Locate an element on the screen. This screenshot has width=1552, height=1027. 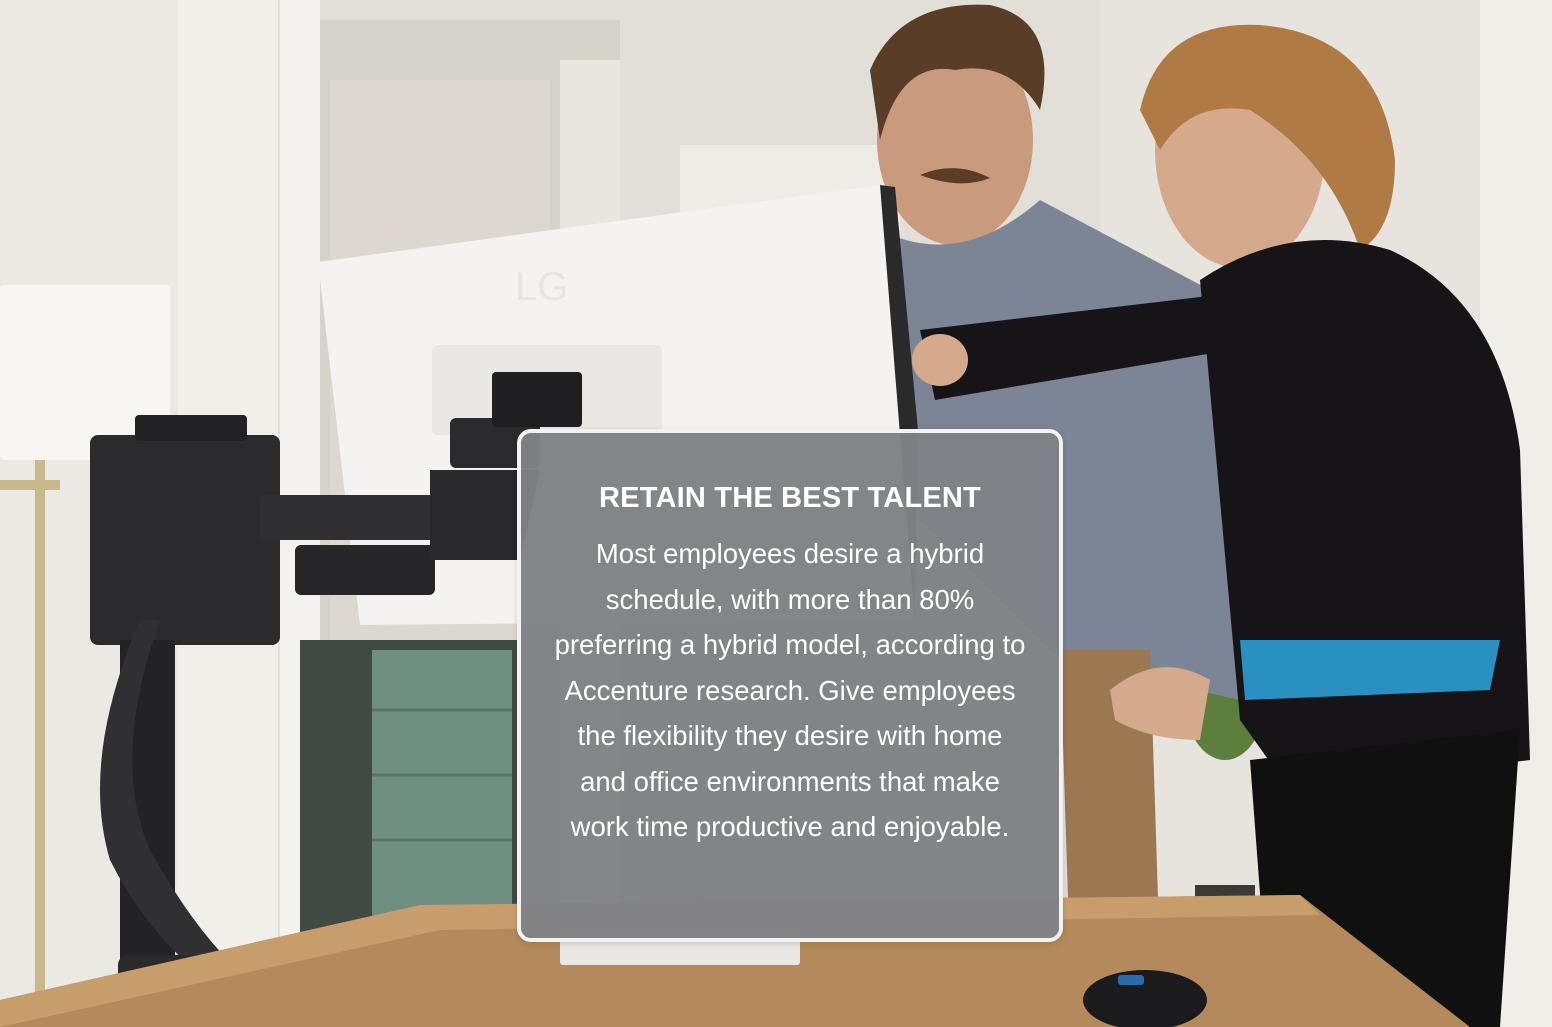
card-title: RETAIN THE BEST TALENT is located at coordinates (790, 498).